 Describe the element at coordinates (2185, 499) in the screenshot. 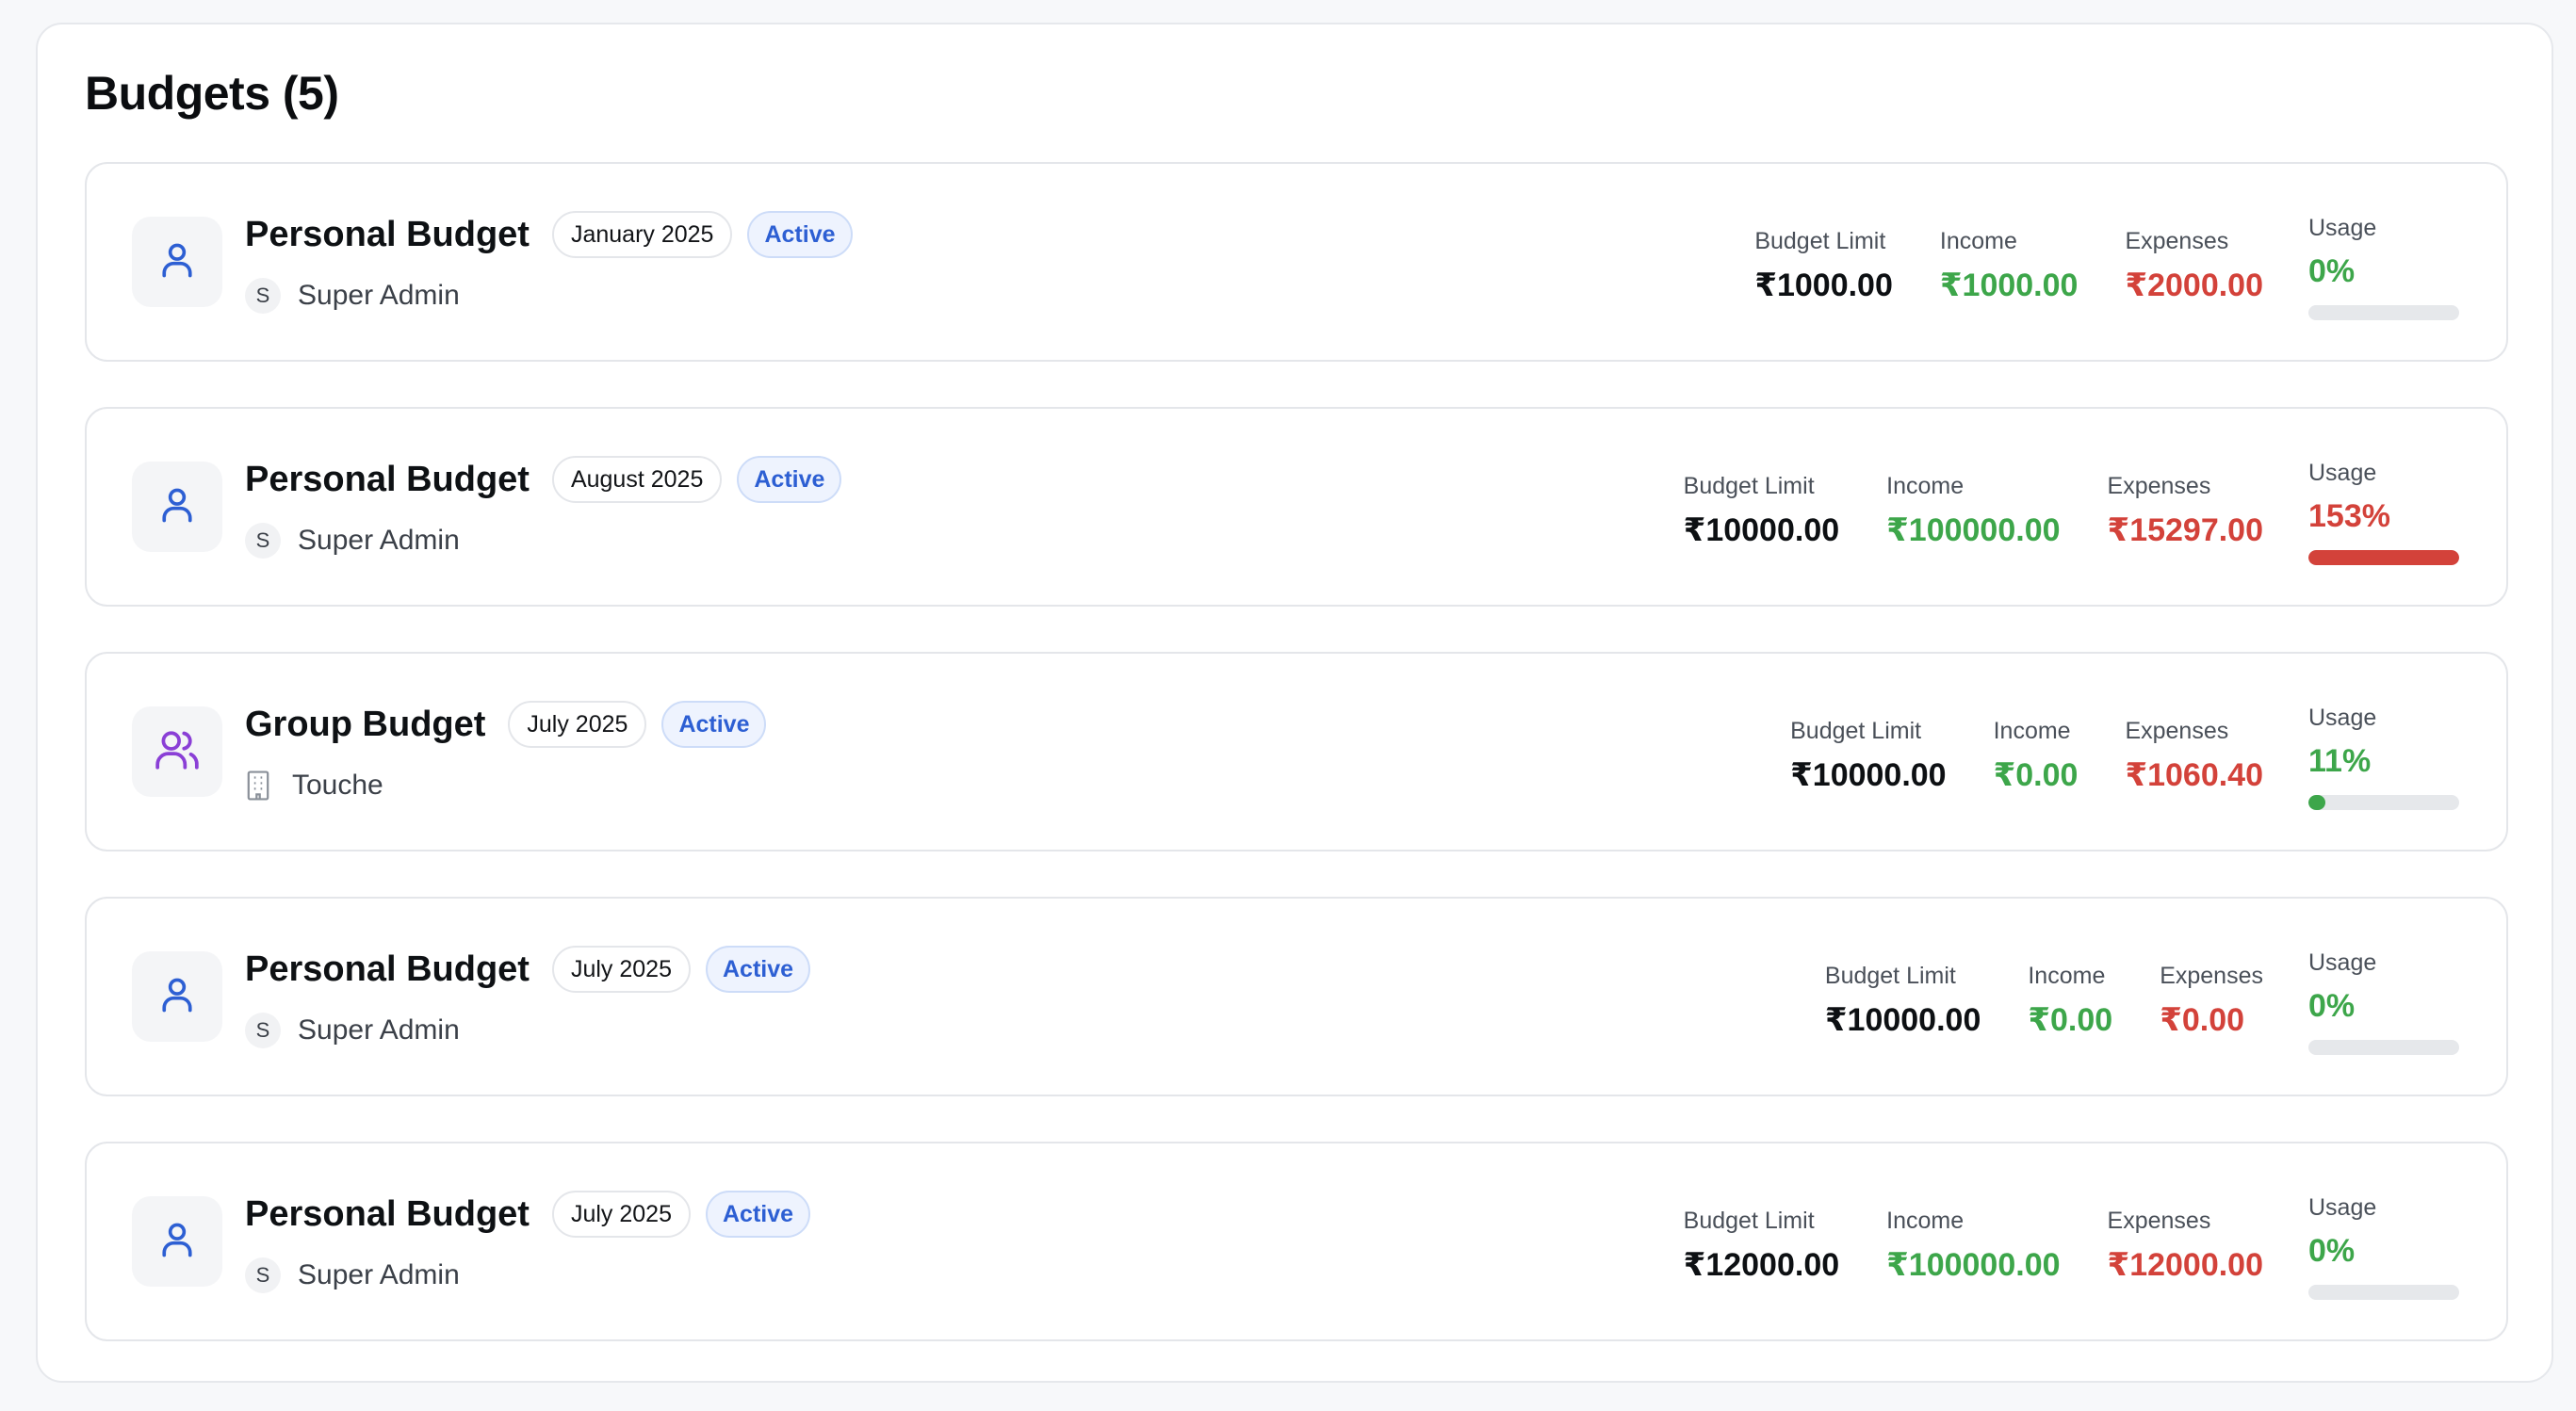

I see `expenses-stat: Expenses ₹15297.00` at that location.